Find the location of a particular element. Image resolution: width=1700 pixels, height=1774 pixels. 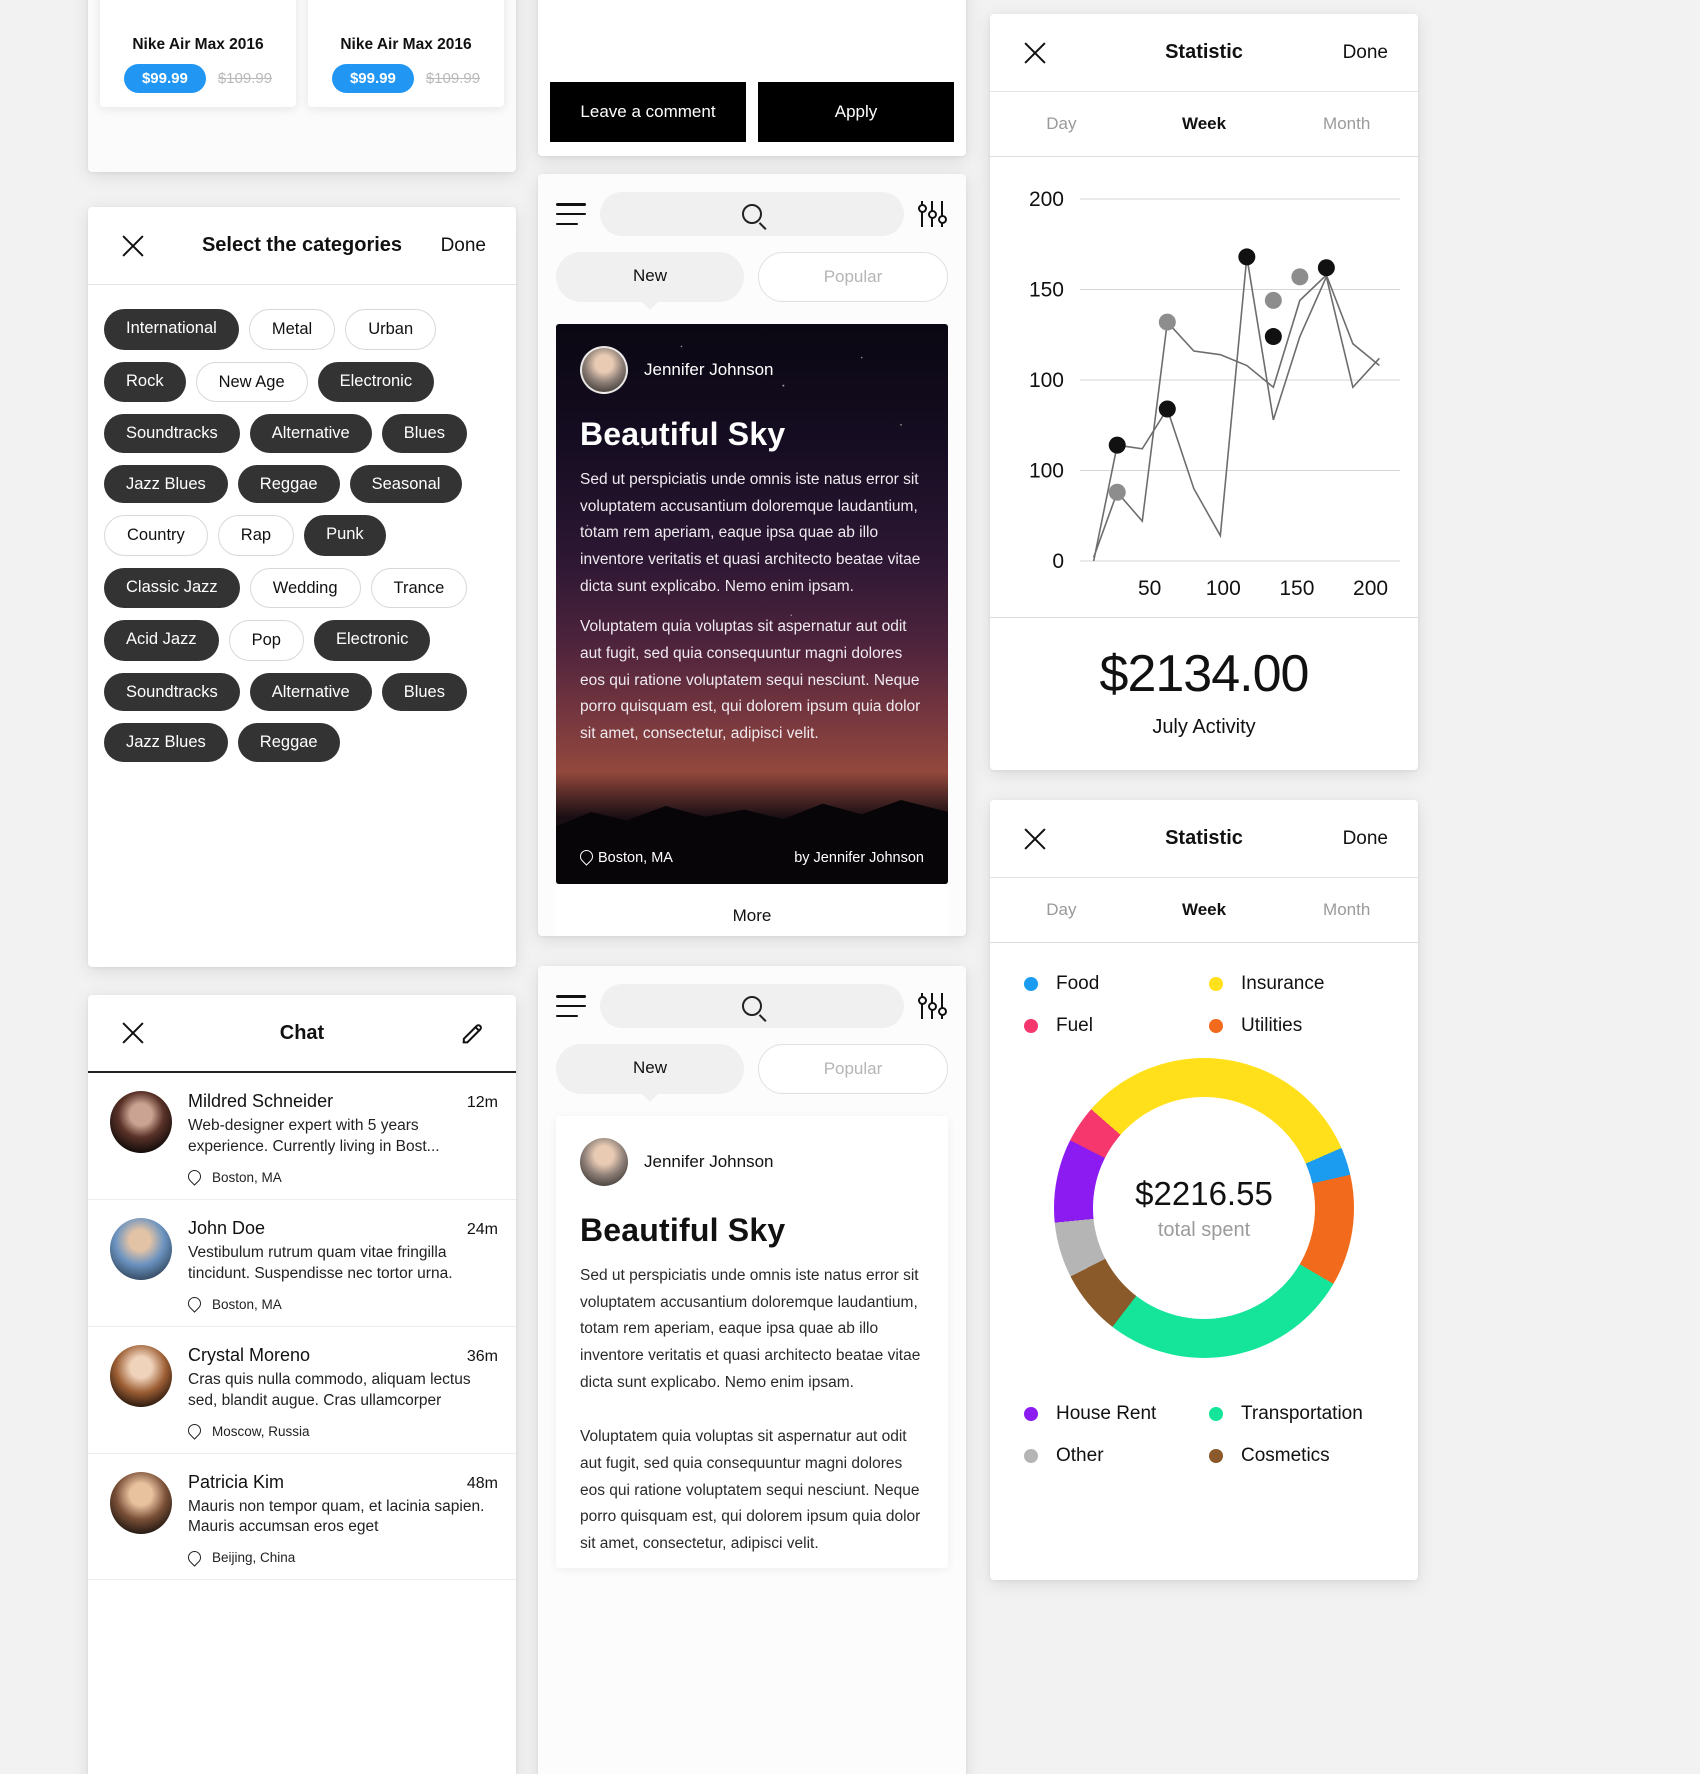

donut-chart: $2216.55 total spent is located at coordinates (1204, 1208).